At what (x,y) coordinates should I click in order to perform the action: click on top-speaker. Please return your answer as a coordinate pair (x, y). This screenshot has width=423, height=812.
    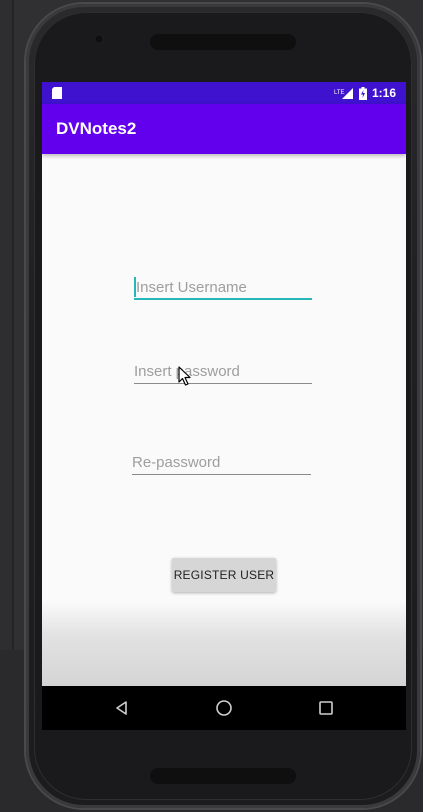
    Looking at the image, I should click on (223, 42).